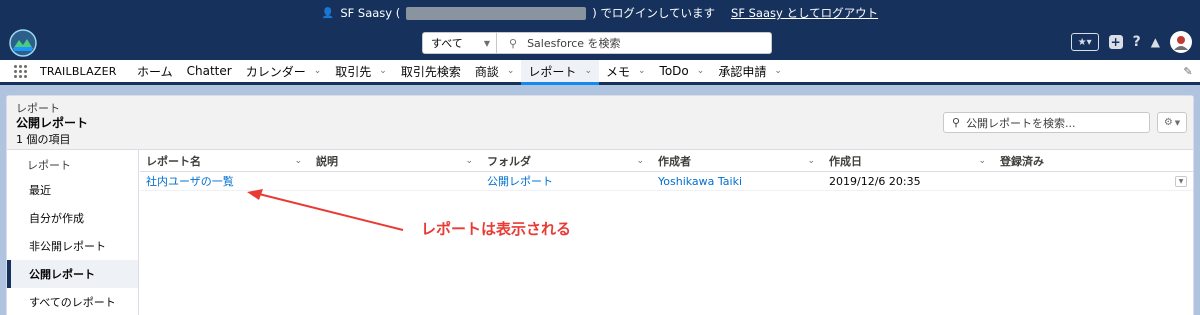 The height and width of the screenshot is (315, 1200). What do you see at coordinates (370, 13) in the screenshot?
I see `impersonation-prefix: SF Saasy (` at bounding box center [370, 13].